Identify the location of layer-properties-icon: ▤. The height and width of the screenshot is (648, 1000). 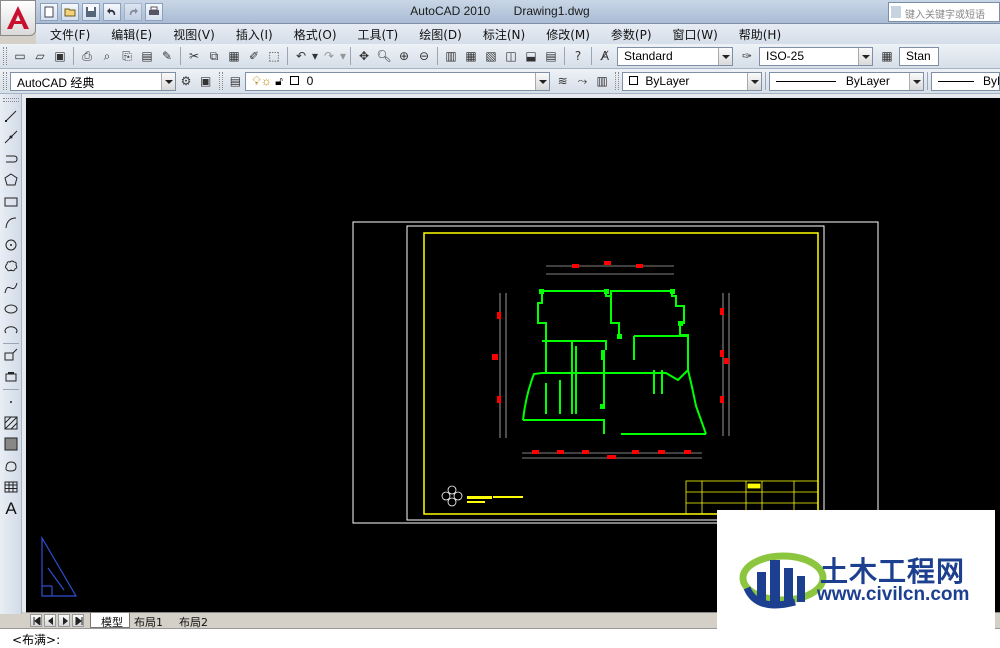
(236, 81).